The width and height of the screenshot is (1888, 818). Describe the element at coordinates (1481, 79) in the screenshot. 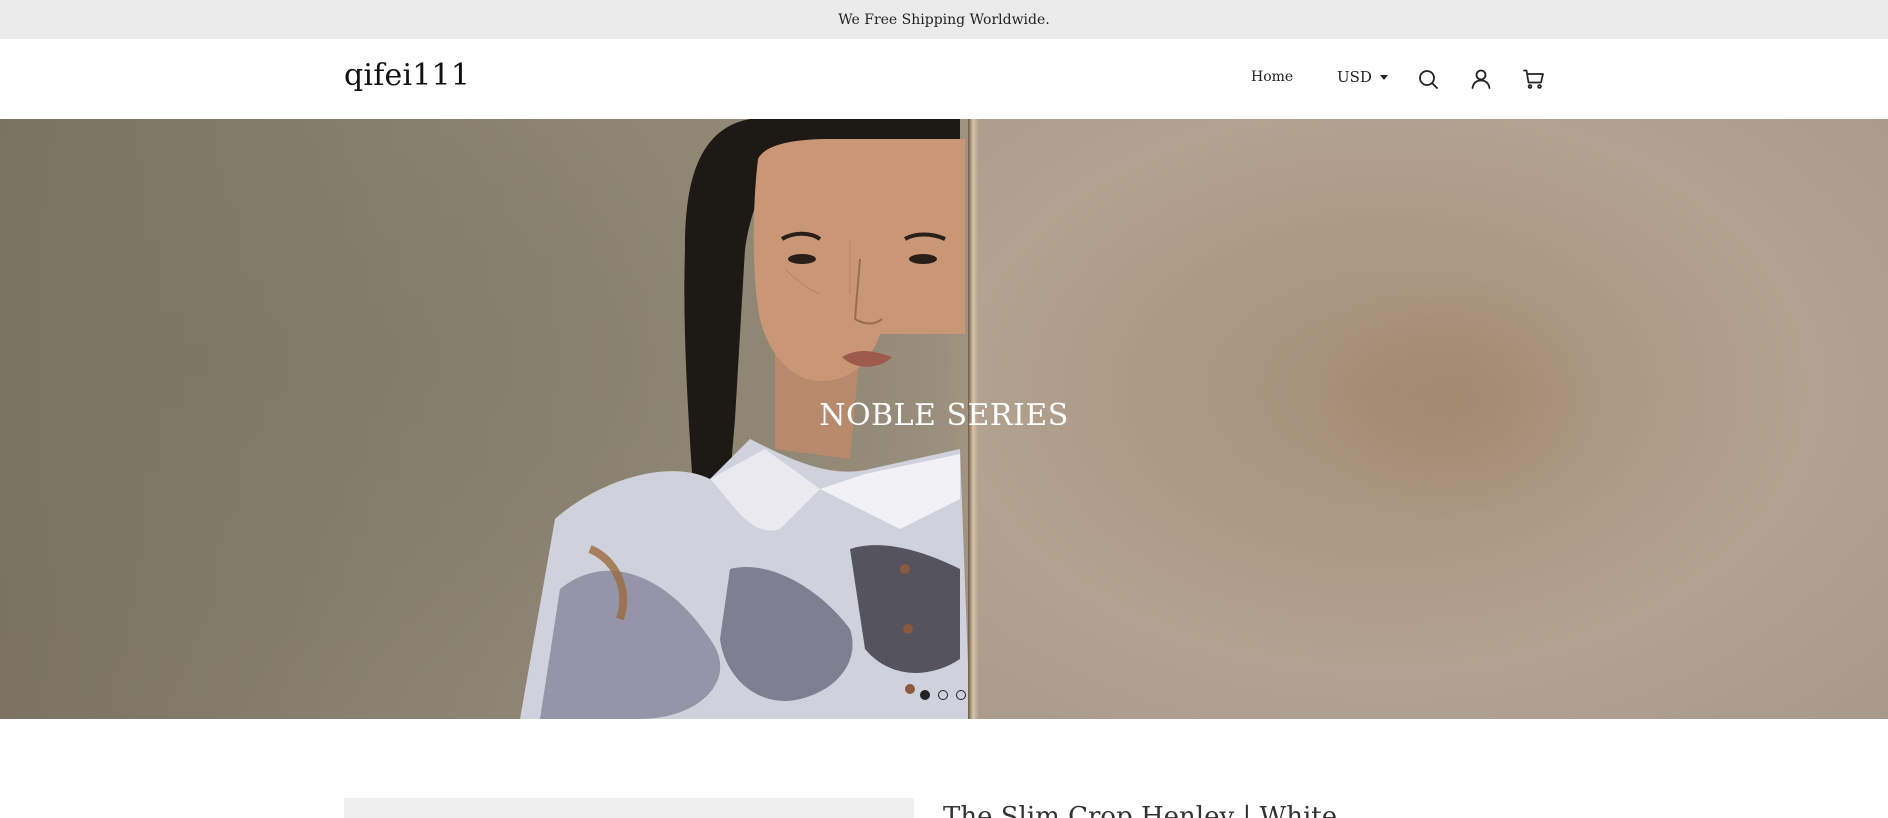

I see `account-icon` at that location.